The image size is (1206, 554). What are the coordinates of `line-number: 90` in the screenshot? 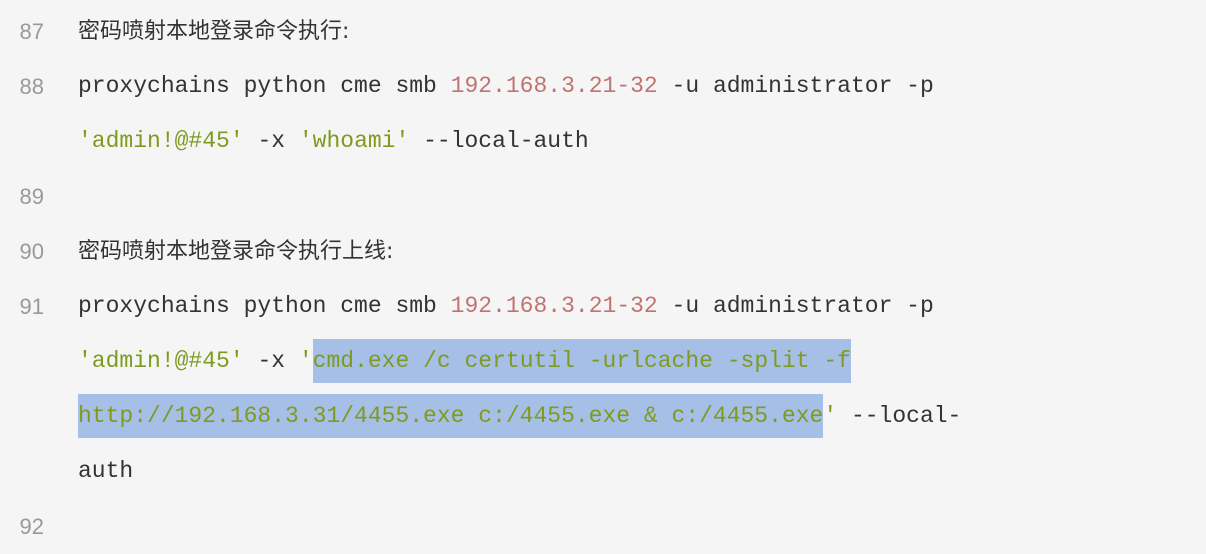 It's located at (31, 251).